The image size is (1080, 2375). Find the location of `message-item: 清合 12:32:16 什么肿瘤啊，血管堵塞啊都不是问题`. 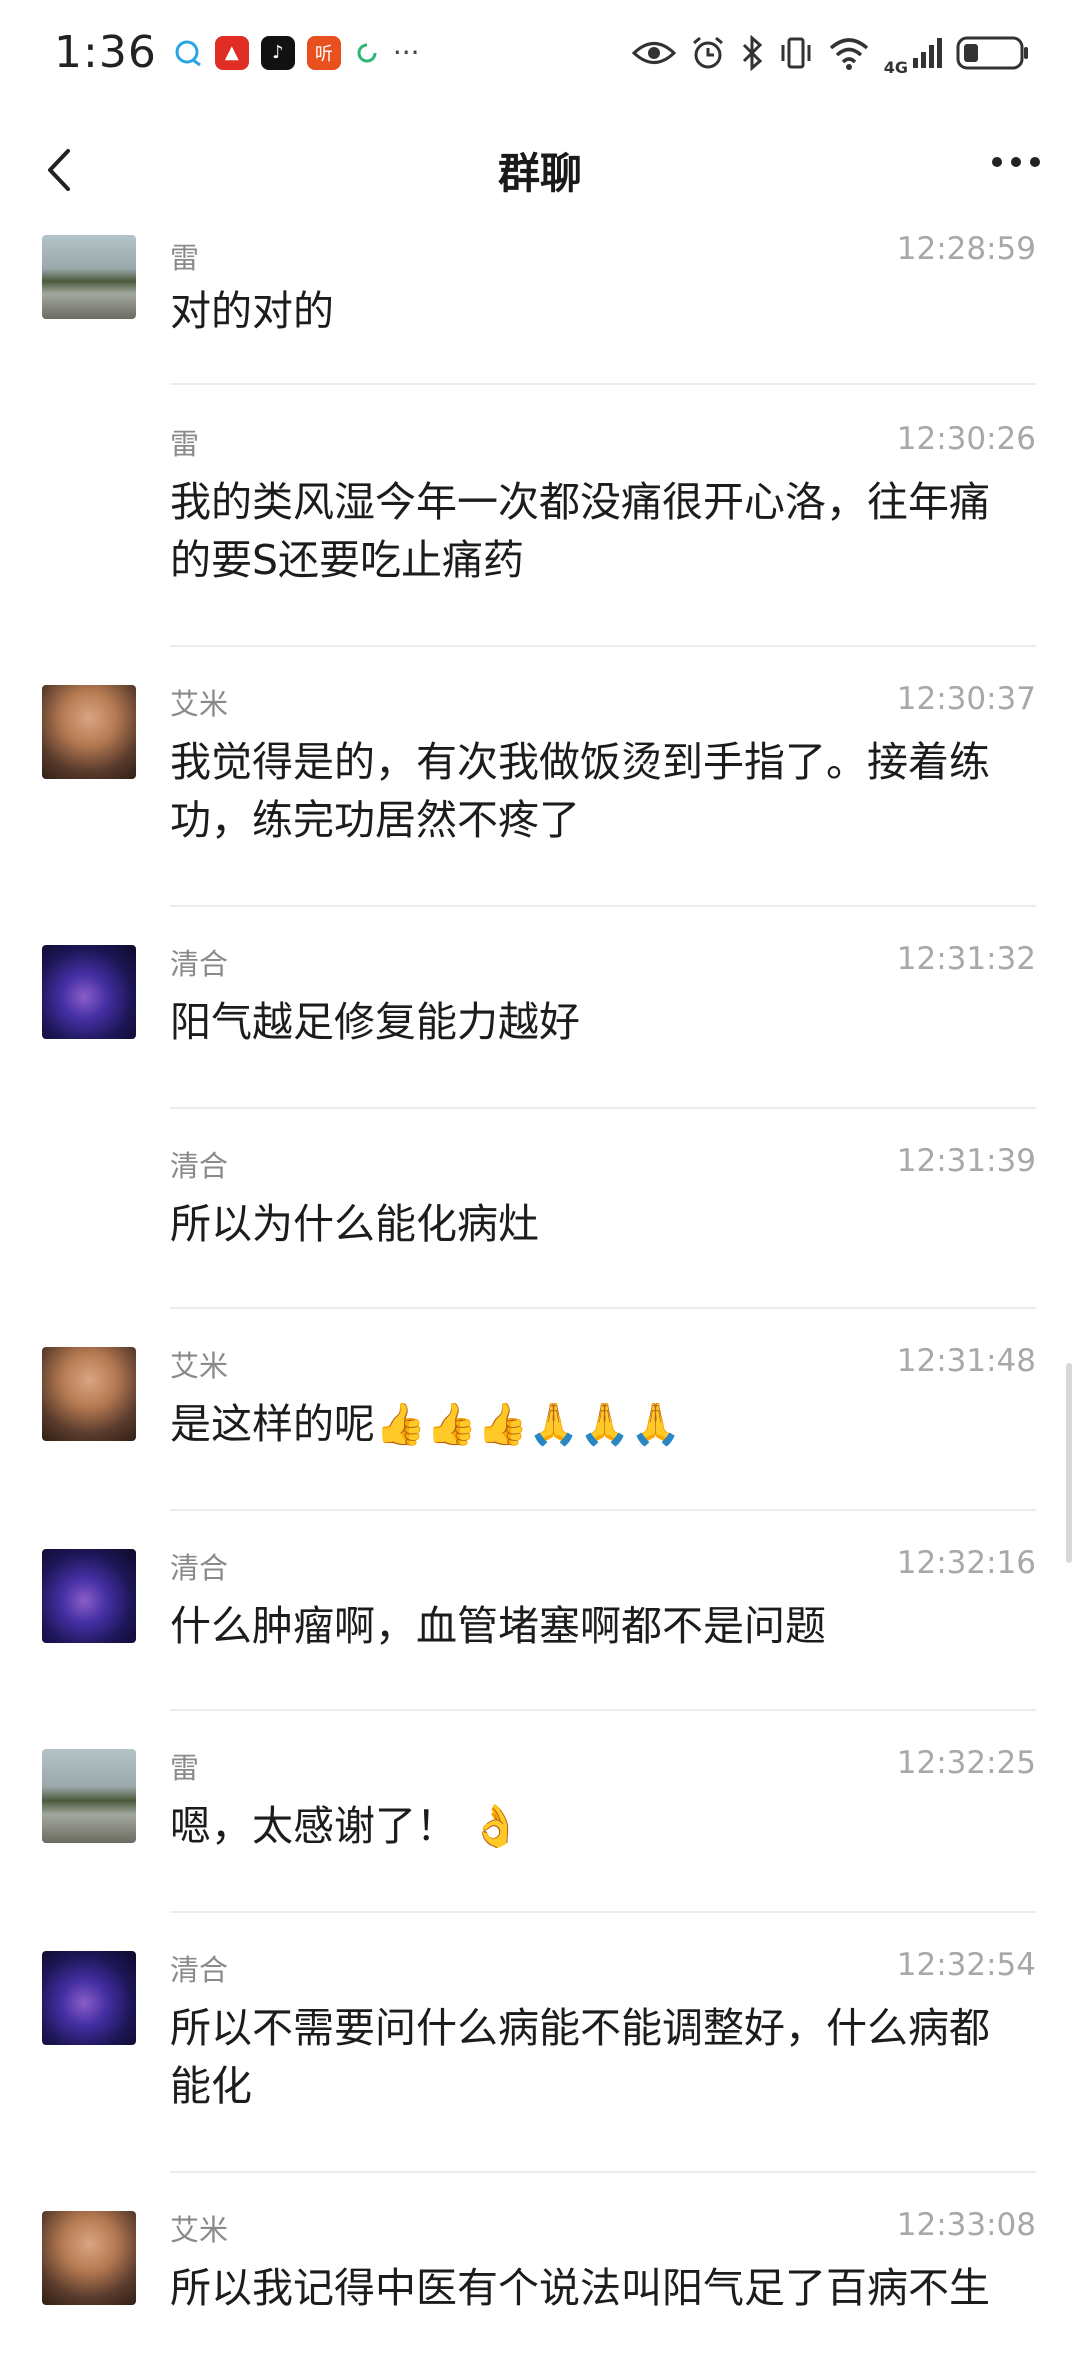

message-item: 清合 12:32:16 什么肿瘤啊，血管堵塞啊都不是问题 is located at coordinates (540, 1628).